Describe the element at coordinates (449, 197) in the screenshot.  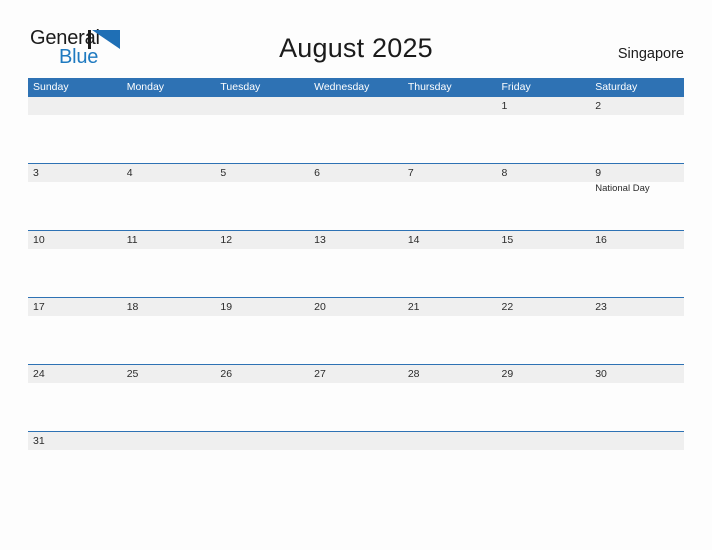
I see `day-cell: 7` at that location.